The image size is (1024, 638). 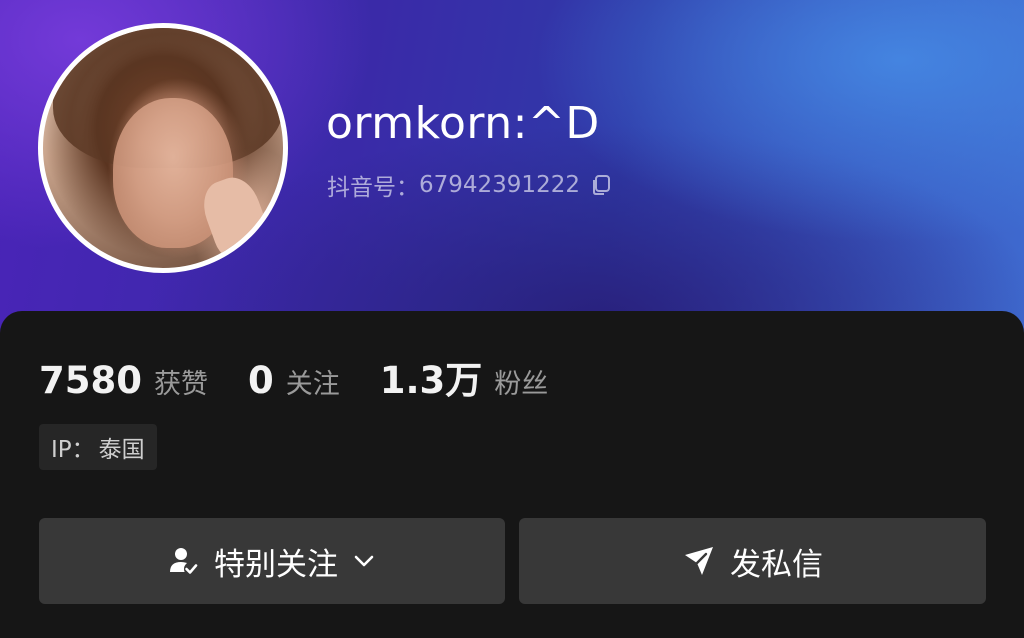 I want to click on ip-value: 泰国, so click(x=121, y=450).